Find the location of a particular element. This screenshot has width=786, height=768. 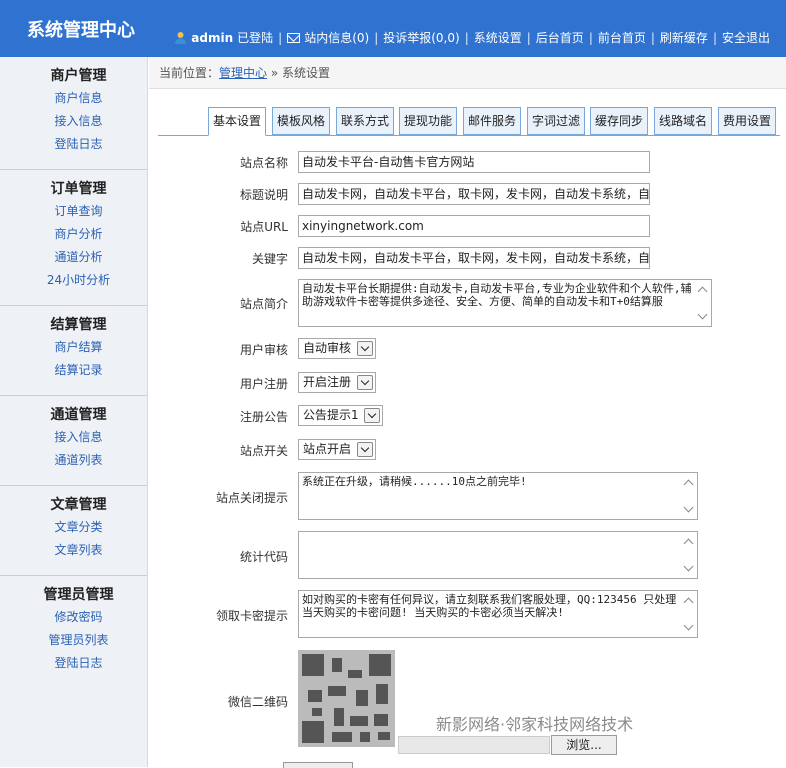

site-url-input: xinyingnetwork.com is located at coordinates (474, 226).